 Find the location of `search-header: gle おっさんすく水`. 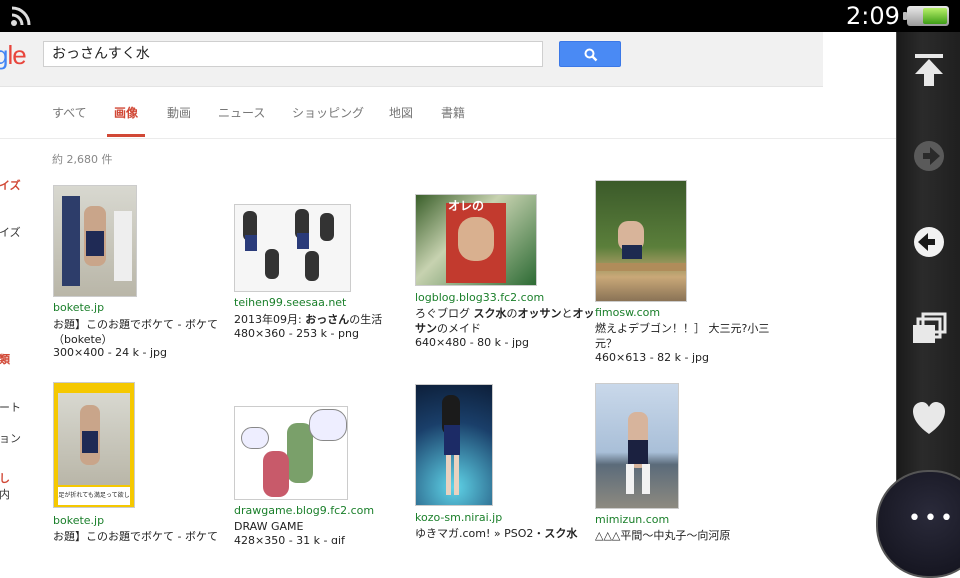

search-header: gle おっさんすく水 is located at coordinates (411, 59).